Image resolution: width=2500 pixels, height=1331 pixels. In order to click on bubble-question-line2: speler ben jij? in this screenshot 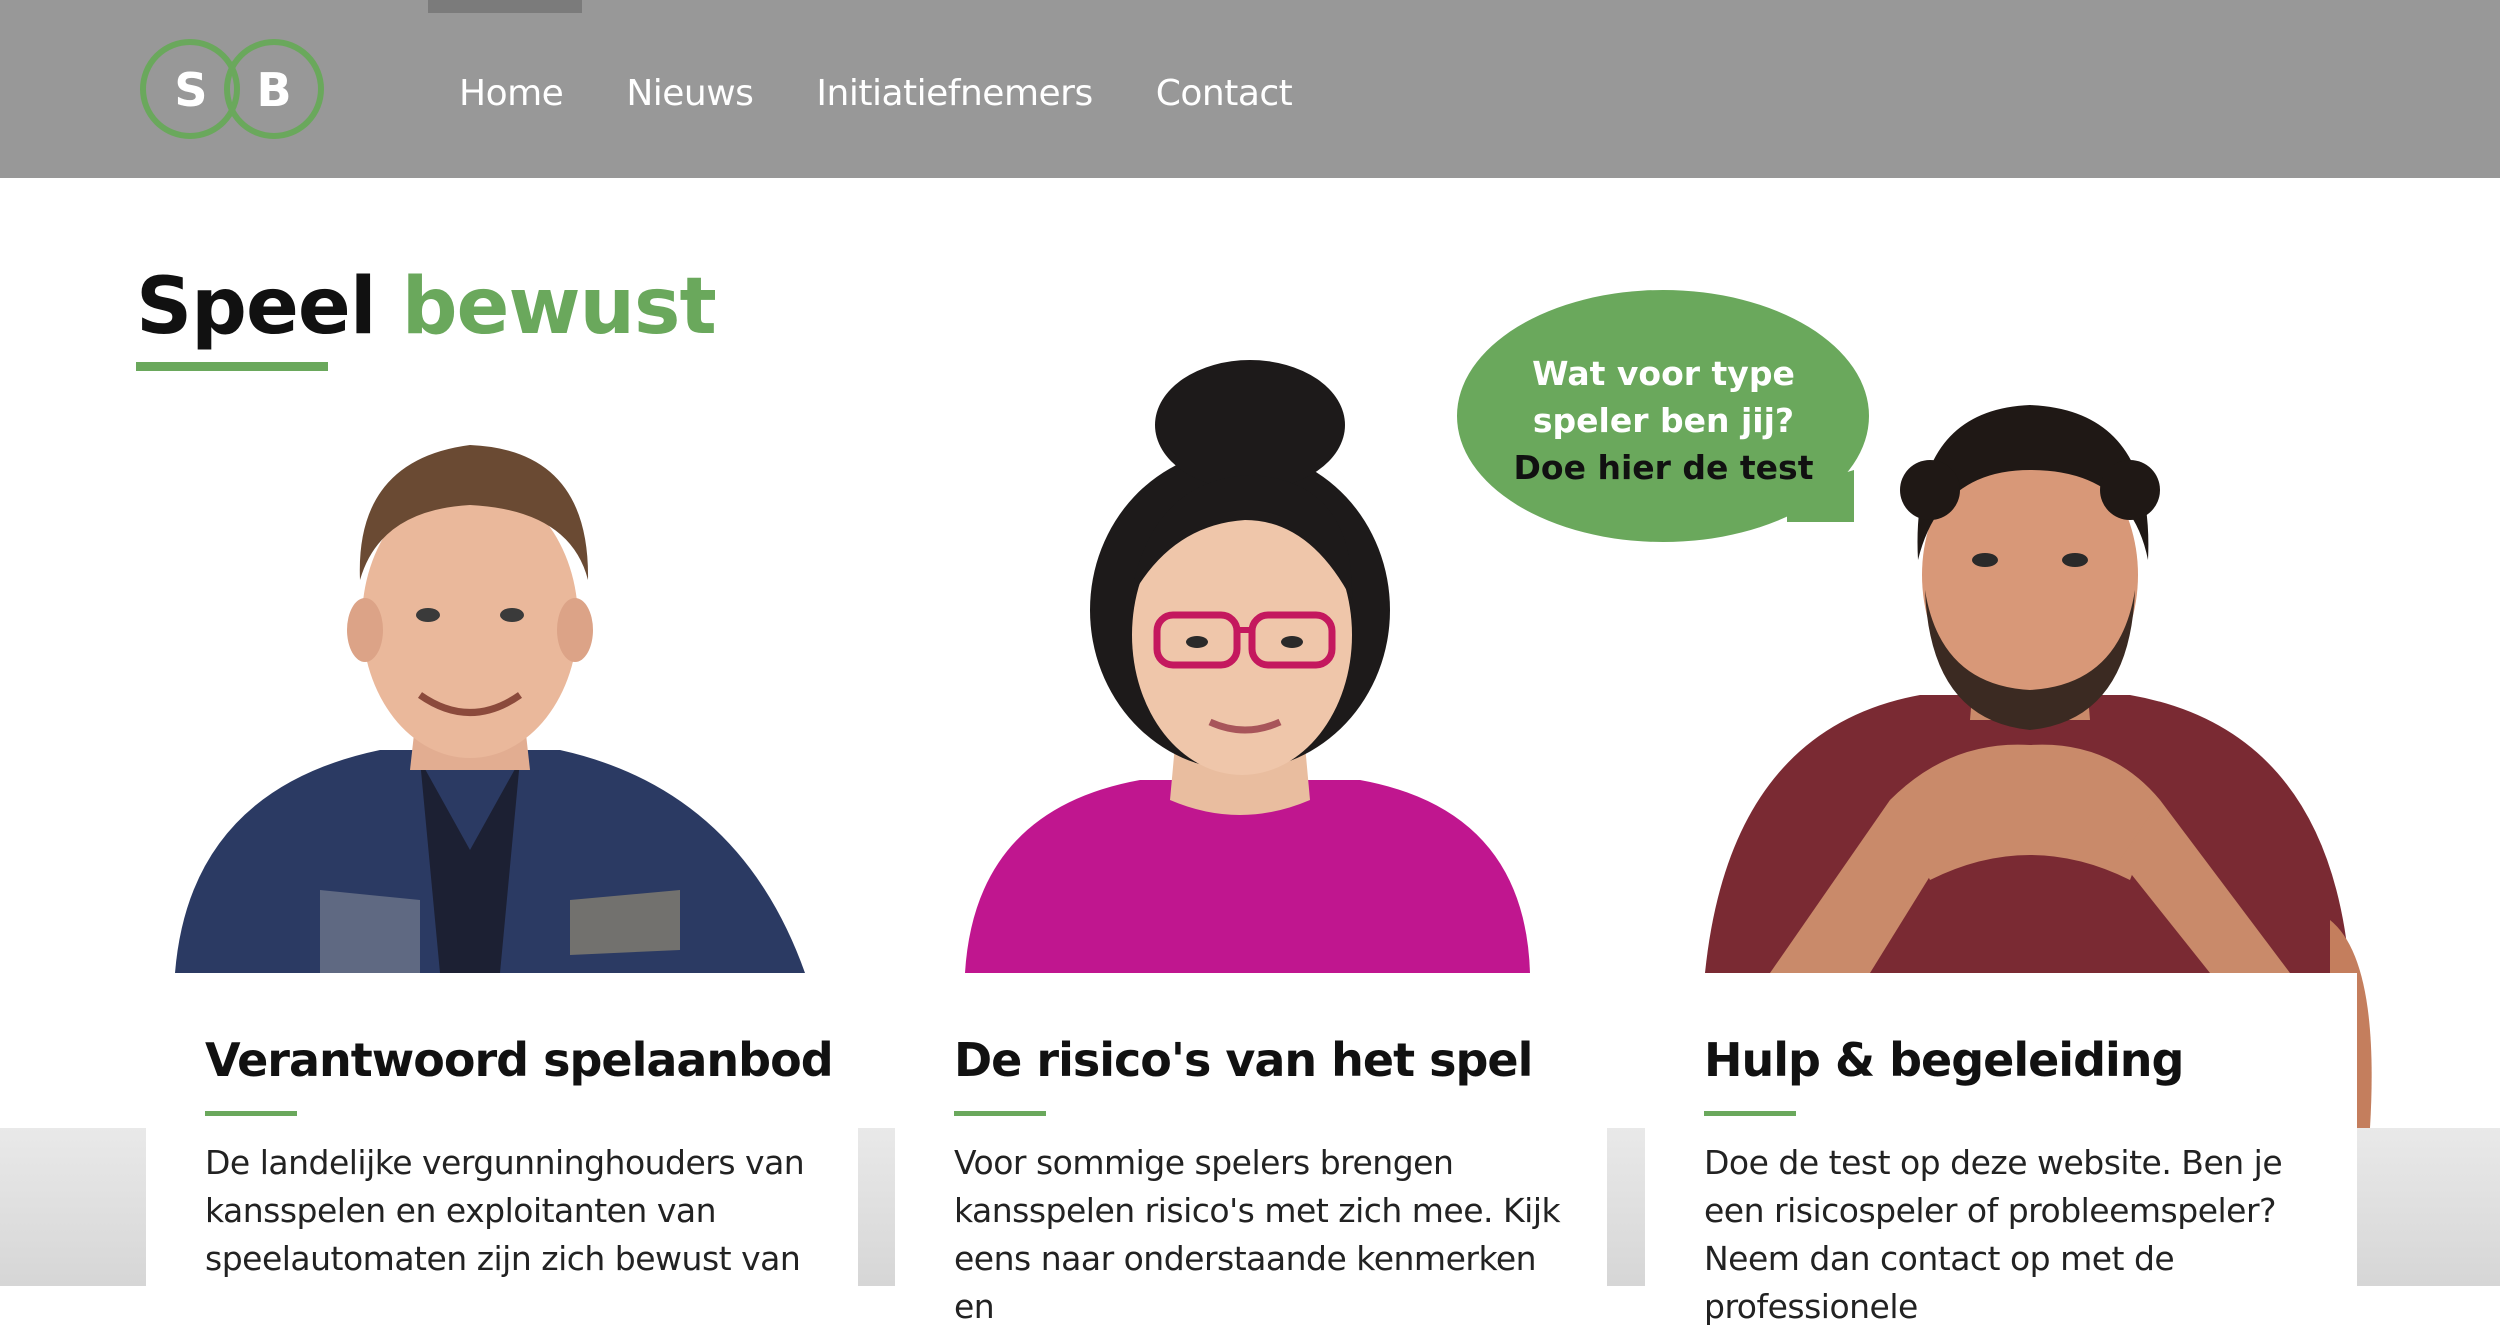, I will do `click(1663, 420)`.